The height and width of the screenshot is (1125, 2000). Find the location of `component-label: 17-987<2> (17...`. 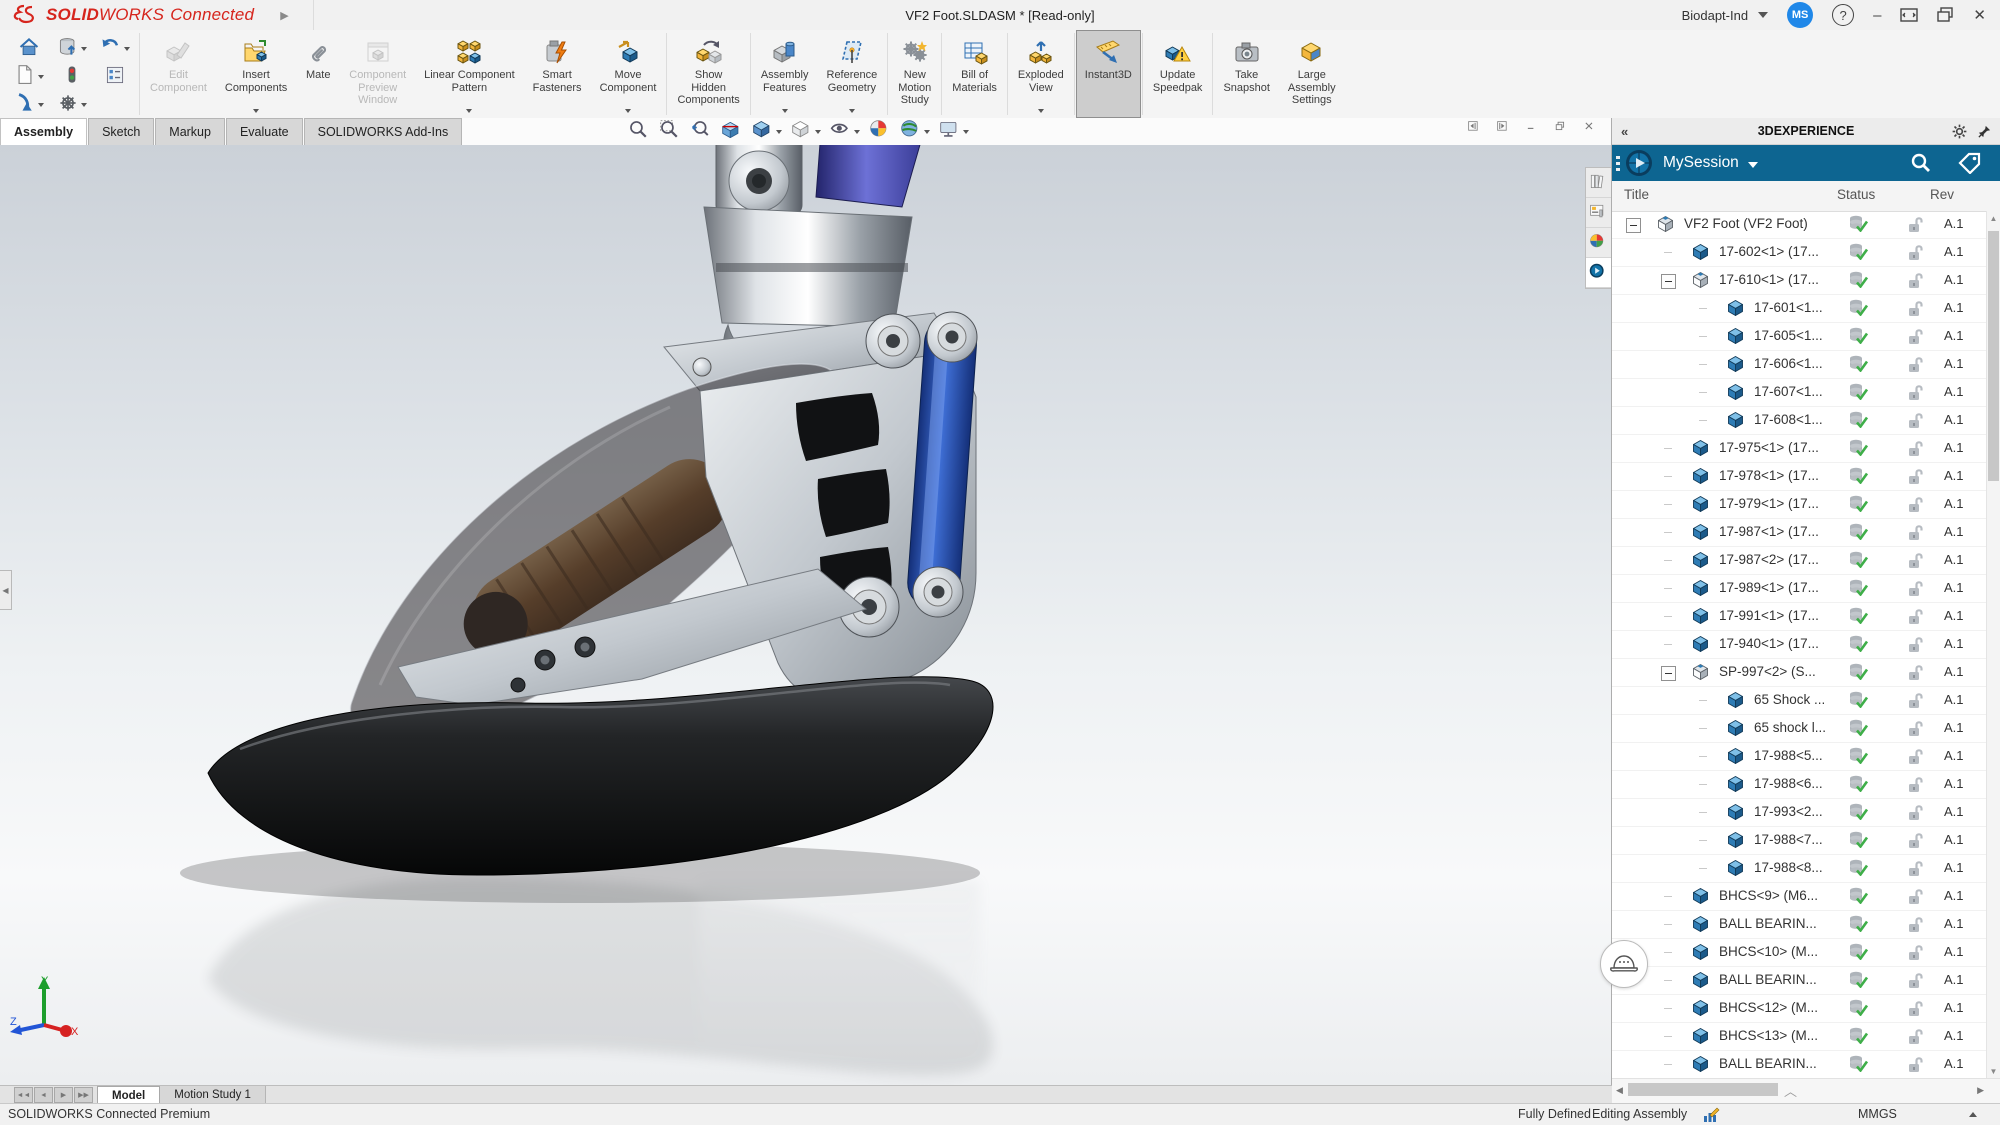

component-label: 17-987<2> (17... is located at coordinates (1769, 559).